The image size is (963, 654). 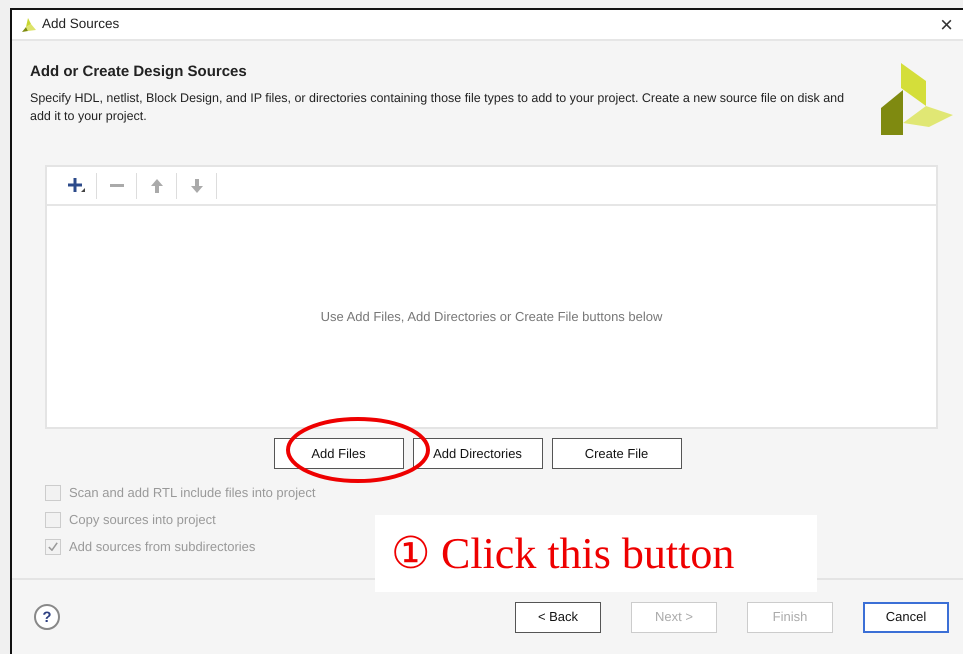 What do you see at coordinates (47, 617) in the screenshot?
I see `help-button: ?` at bounding box center [47, 617].